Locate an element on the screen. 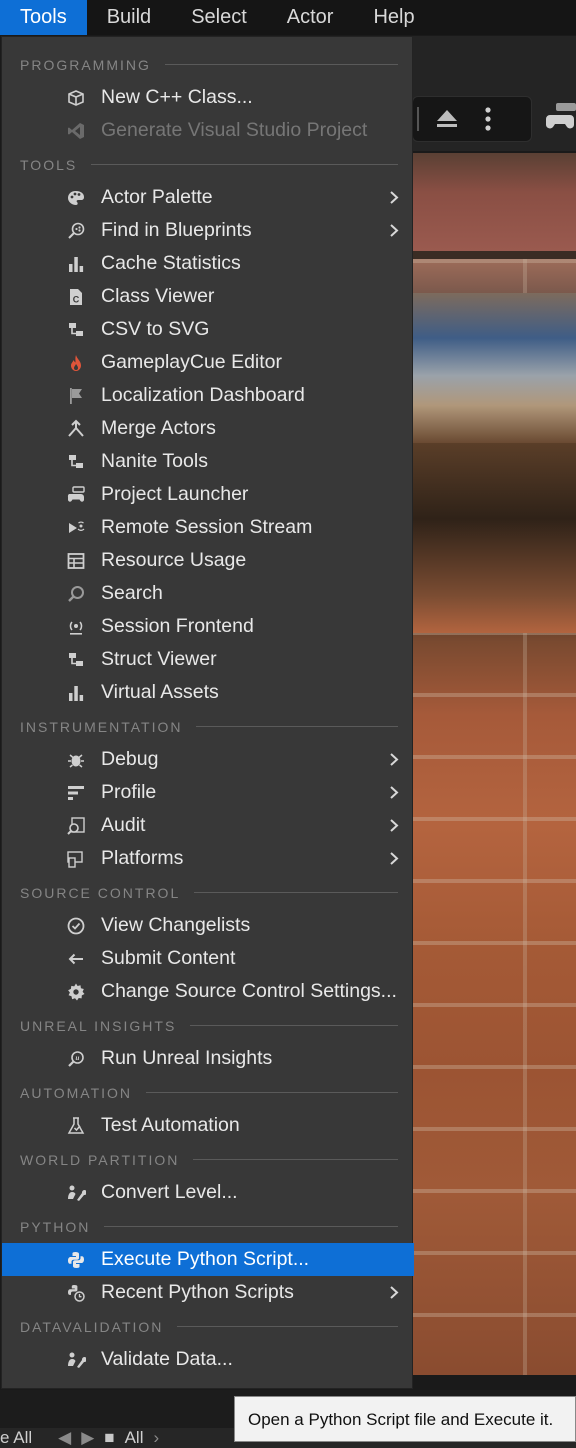 Image resolution: width=576 pixels, height=1448 pixels. visual-studio-icon is located at coordinates (76, 131).